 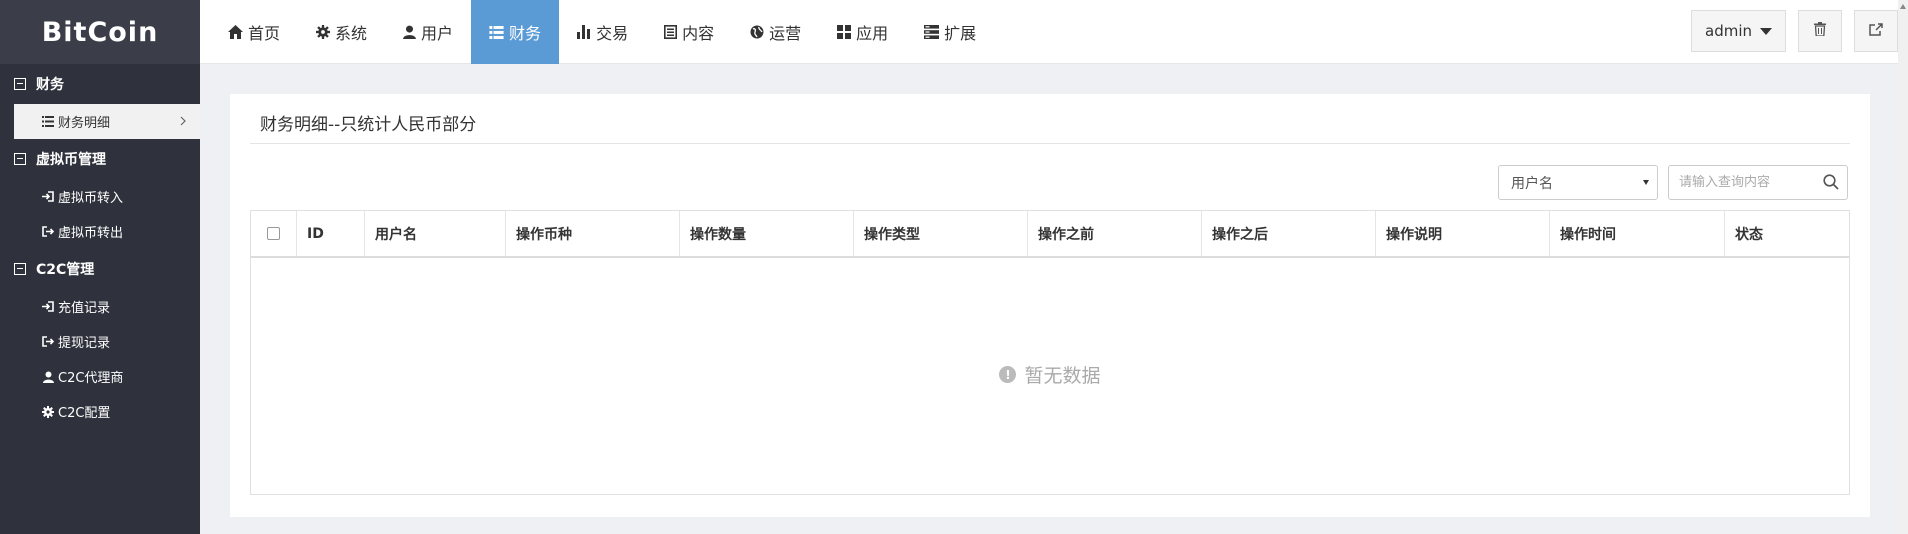 What do you see at coordinates (671, 32) in the screenshot?
I see `document-icon` at bounding box center [671, 32].